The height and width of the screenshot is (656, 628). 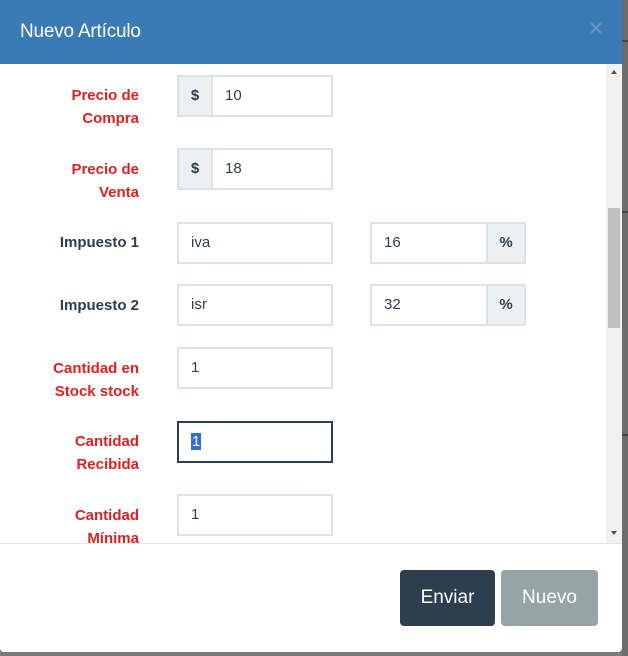 What do you see at coordinates (255, 305) in the screenshot?
I see `tax2-name-input: isr` at bounding box center [255, 305].